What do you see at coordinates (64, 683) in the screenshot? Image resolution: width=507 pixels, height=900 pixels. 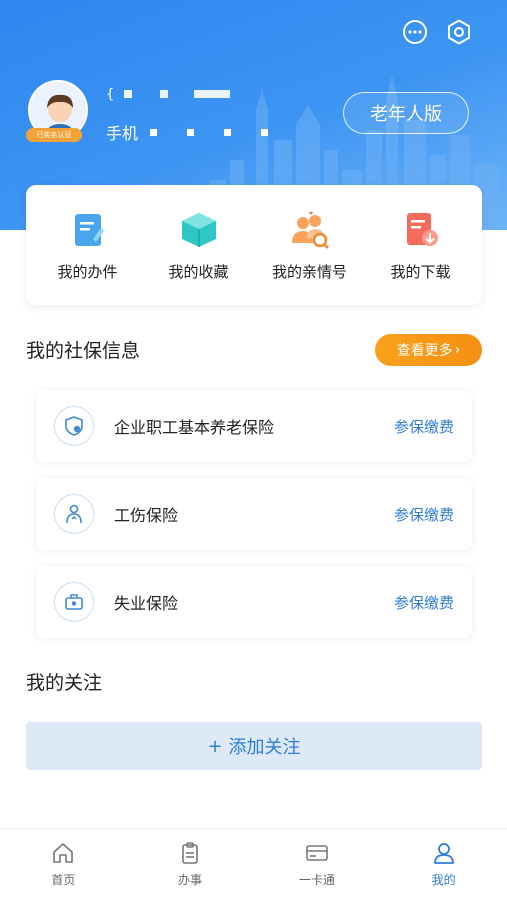 I see `follow-title: 我的关注` at bounding box center [64, 683].